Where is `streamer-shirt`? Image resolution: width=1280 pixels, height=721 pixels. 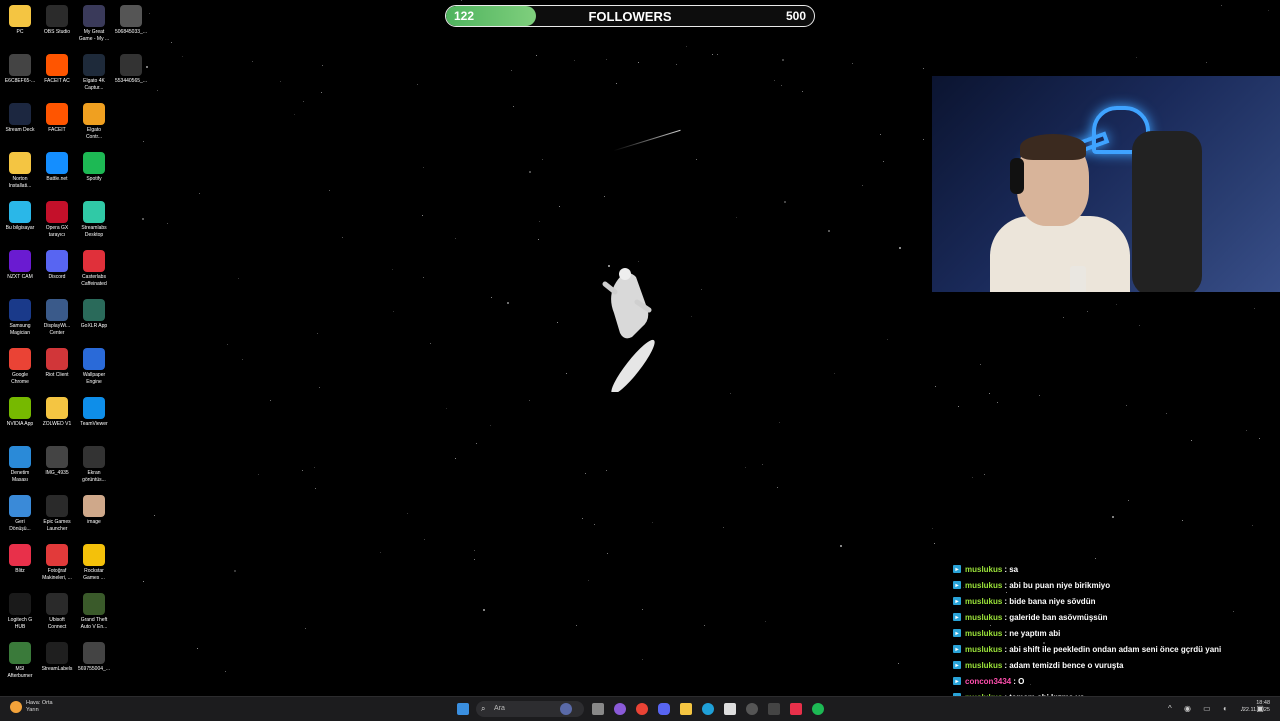 streamer-shirt is located at coordinates (1060, 254).